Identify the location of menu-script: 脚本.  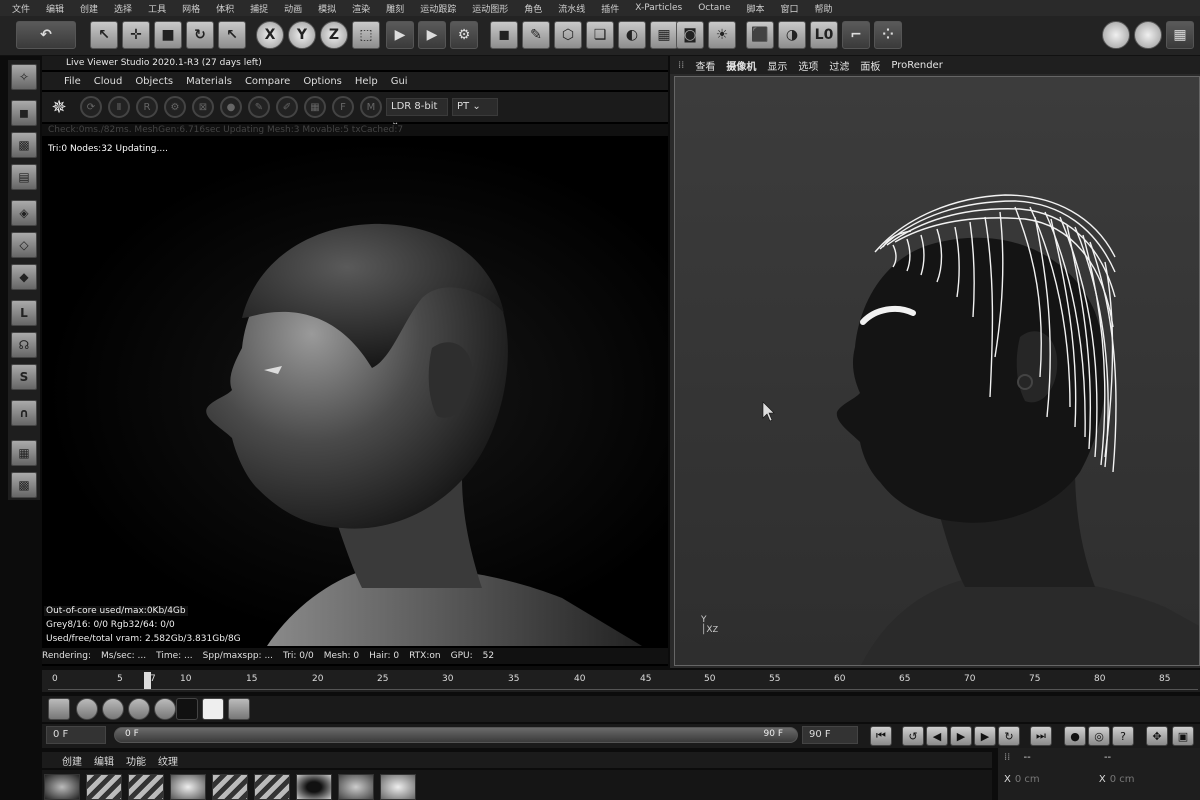
(756, 8).